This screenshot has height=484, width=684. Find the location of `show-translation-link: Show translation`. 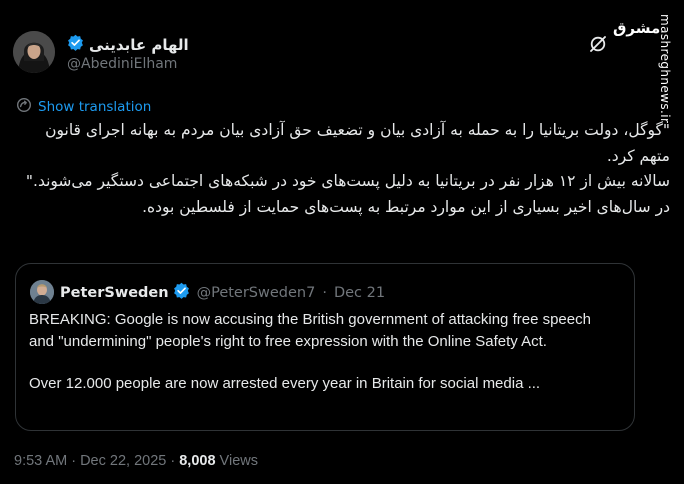

show-translation-link: Show translation is located at coordinates (83, 107).